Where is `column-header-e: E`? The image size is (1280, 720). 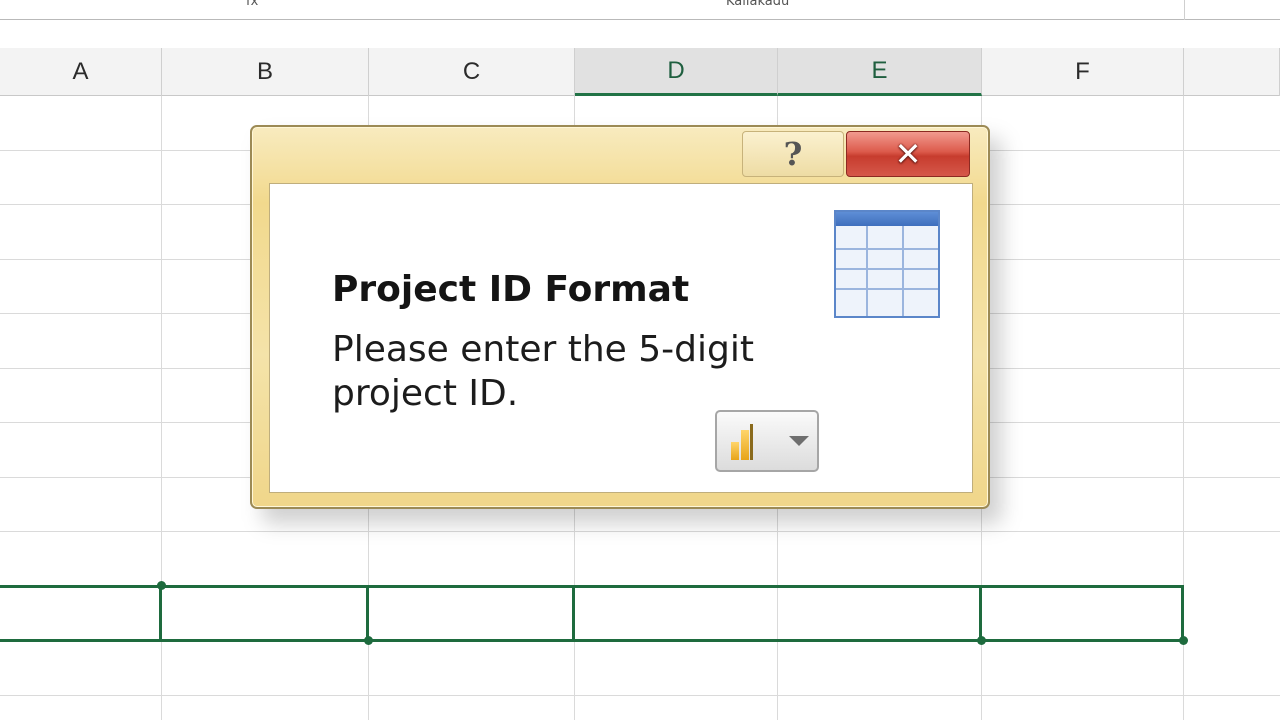
column-header-e: E is located at coordinates (880, 72).